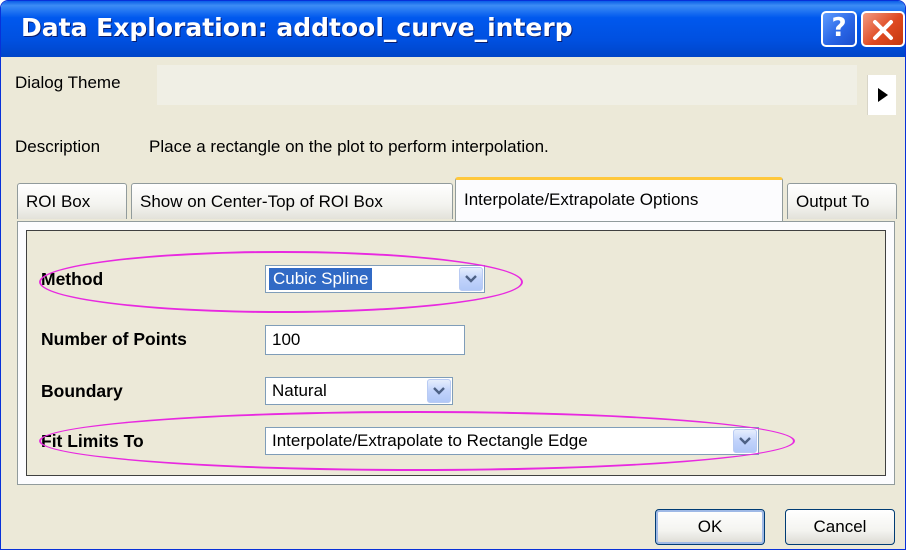 The height and width of the screenshot is (550, 906). I want to click on number-of-points-input: 100, so click(365, 340).